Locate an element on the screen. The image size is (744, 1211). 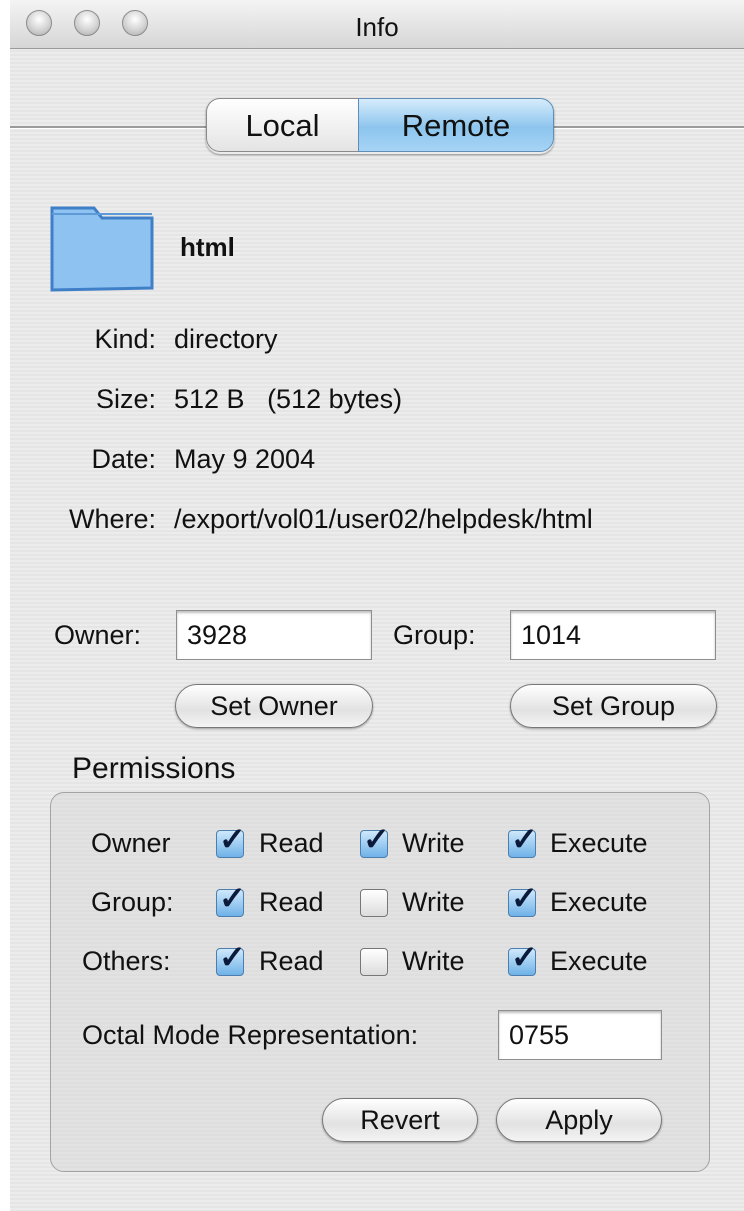
revert-button: Revert is located at coordinates (400, 1120).